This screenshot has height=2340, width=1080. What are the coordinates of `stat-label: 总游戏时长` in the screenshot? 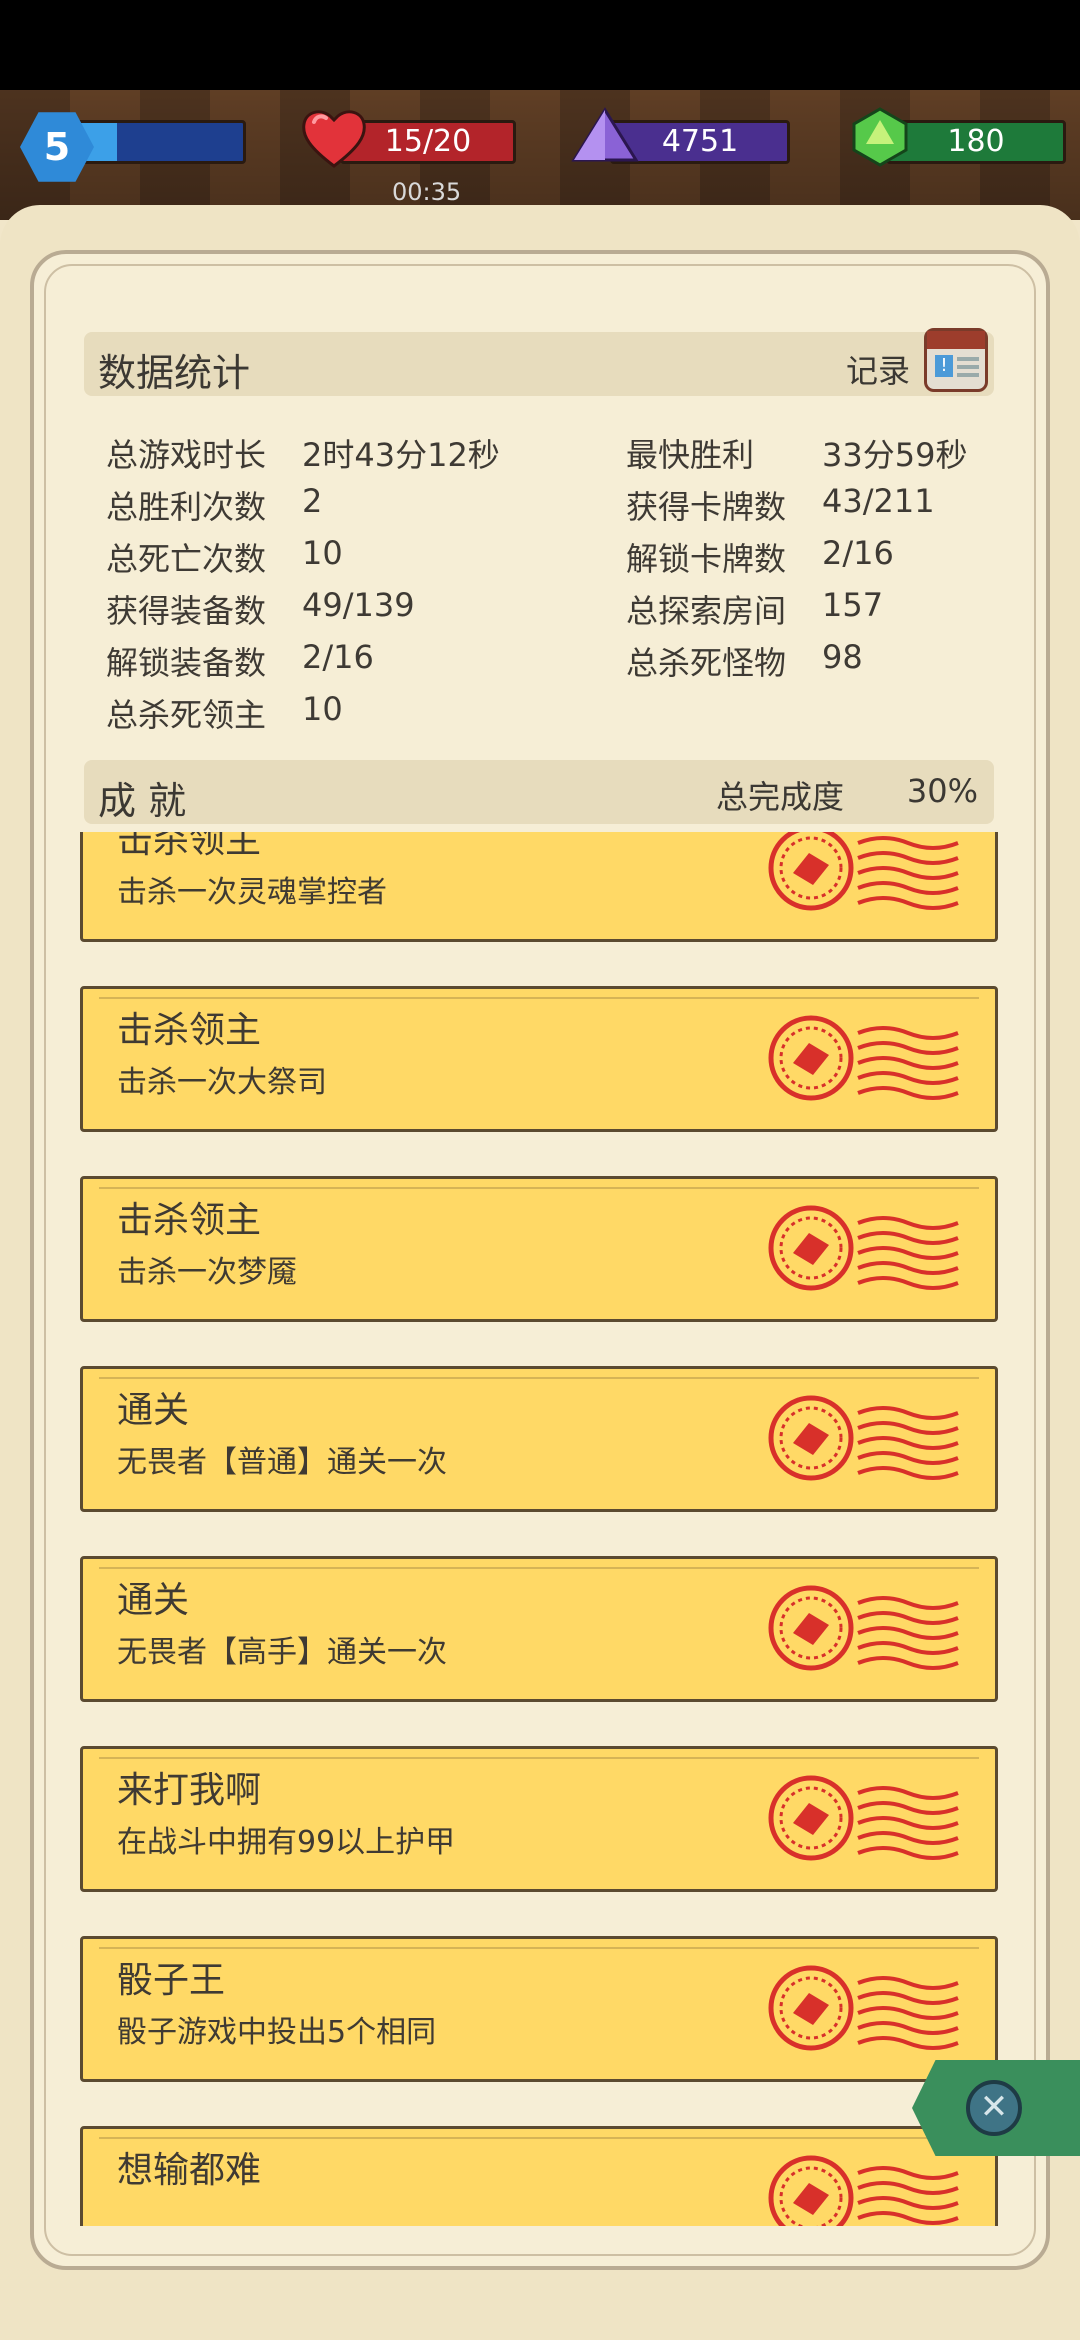 It's located at (186, 455).